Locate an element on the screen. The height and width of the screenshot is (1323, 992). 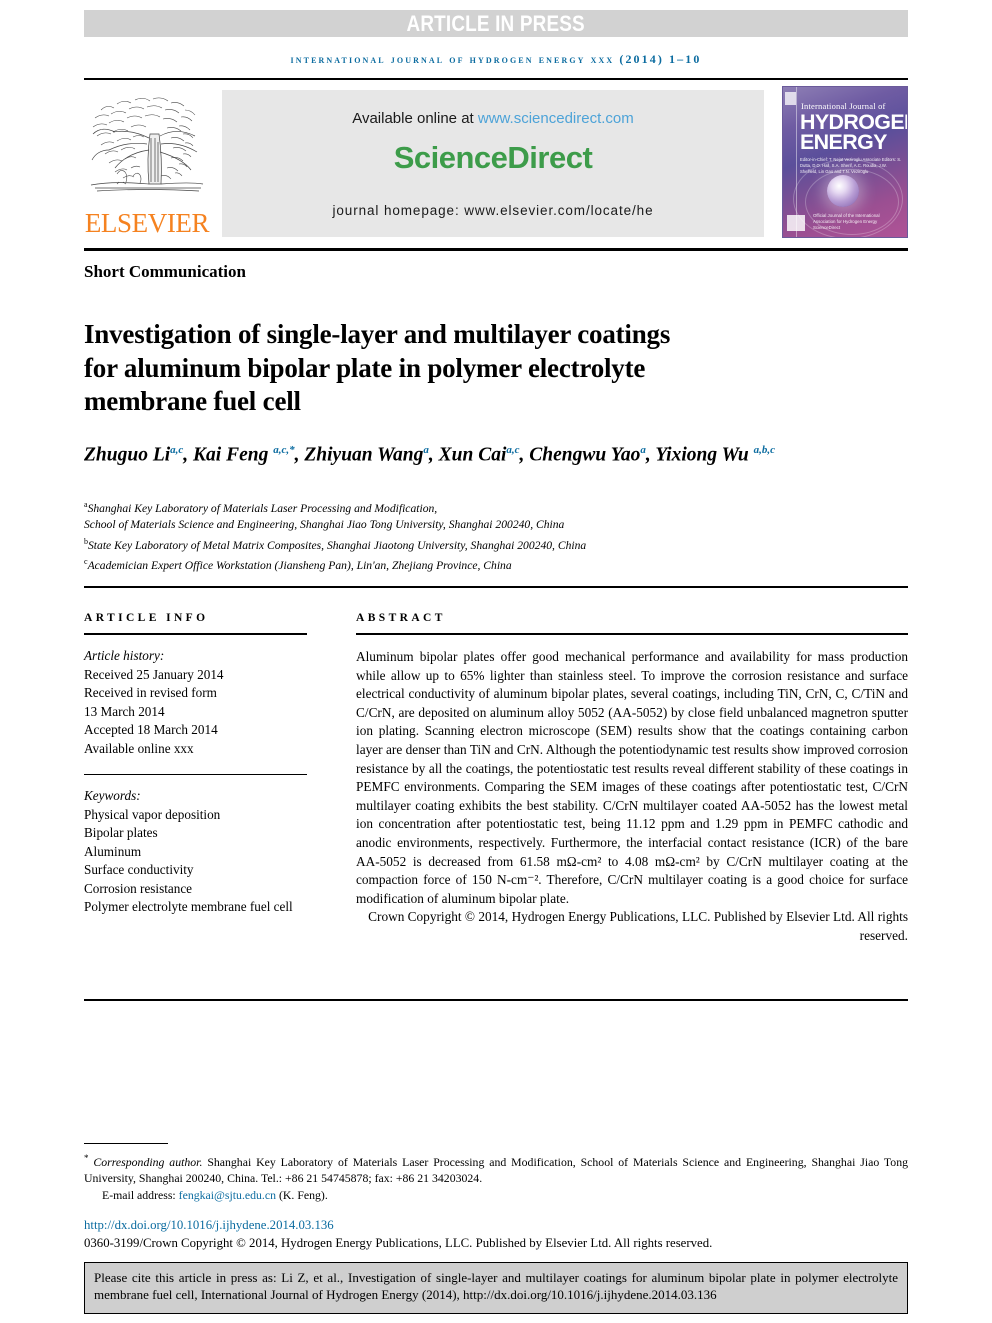
article-info-divider is located at coordinates (195, 774).